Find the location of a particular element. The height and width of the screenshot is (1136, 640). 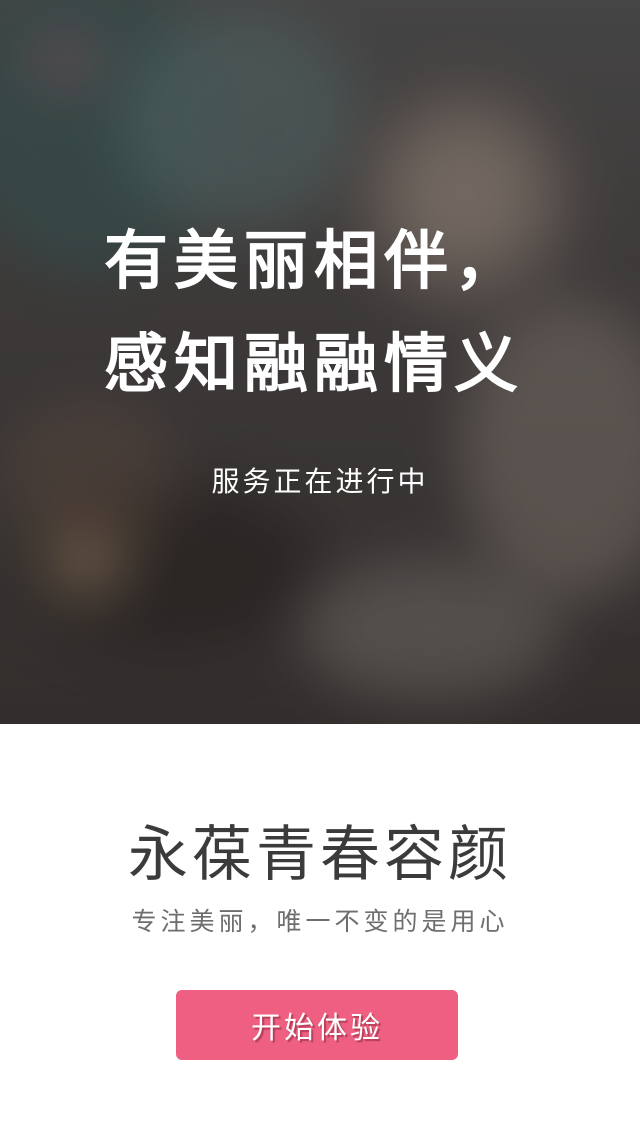

tagline-subtitle: 专注美丽，唯一不变的是用心 is located at coordinates (320, 921).